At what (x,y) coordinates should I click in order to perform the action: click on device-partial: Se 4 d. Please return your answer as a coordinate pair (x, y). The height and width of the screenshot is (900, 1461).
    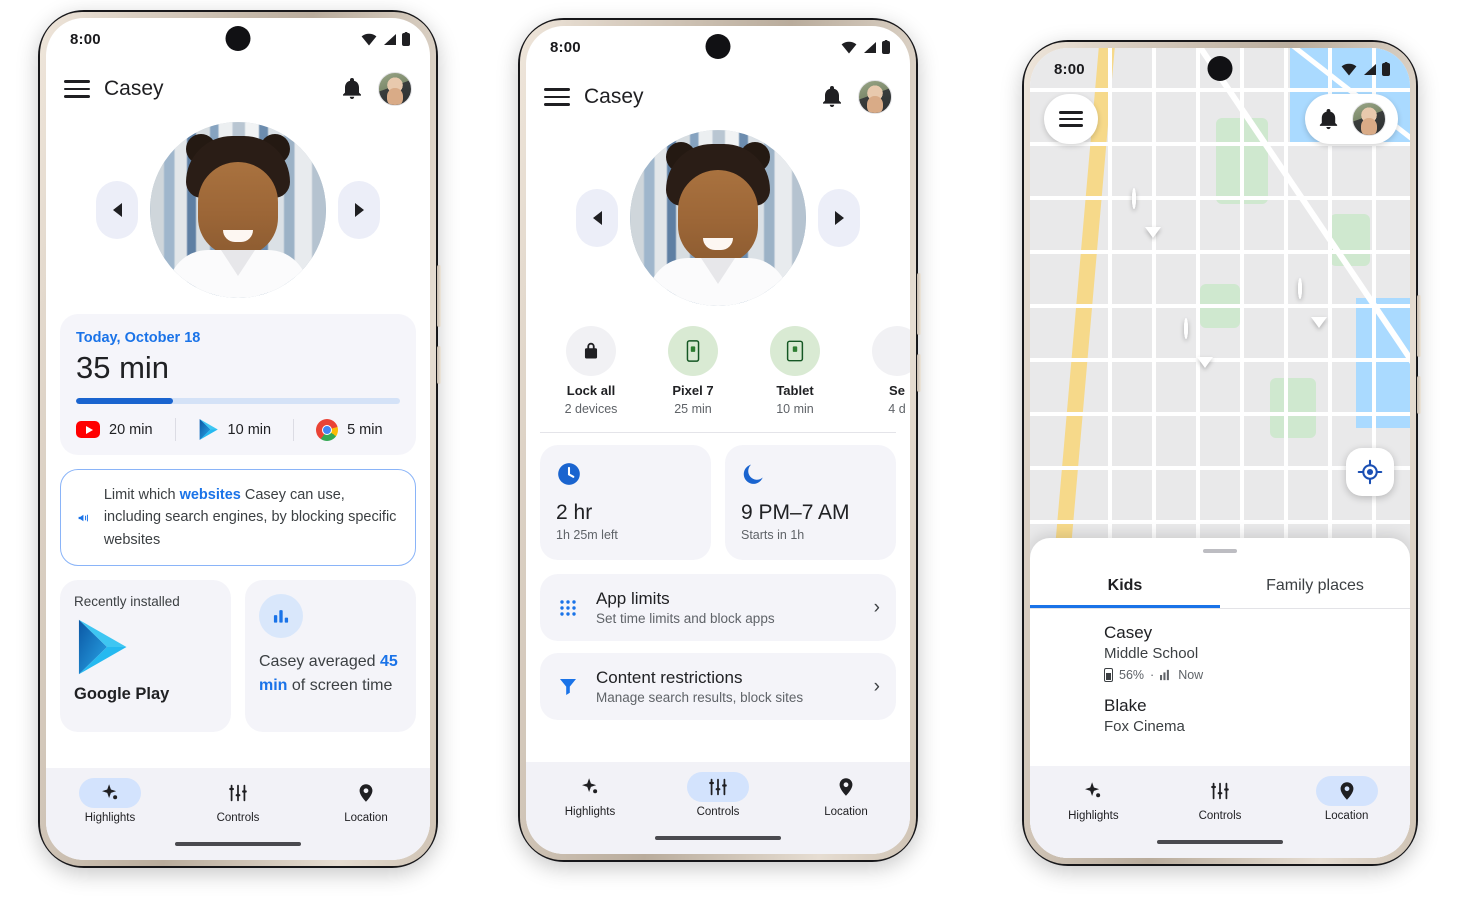
    Looking at the image, I should click on (878, 371).